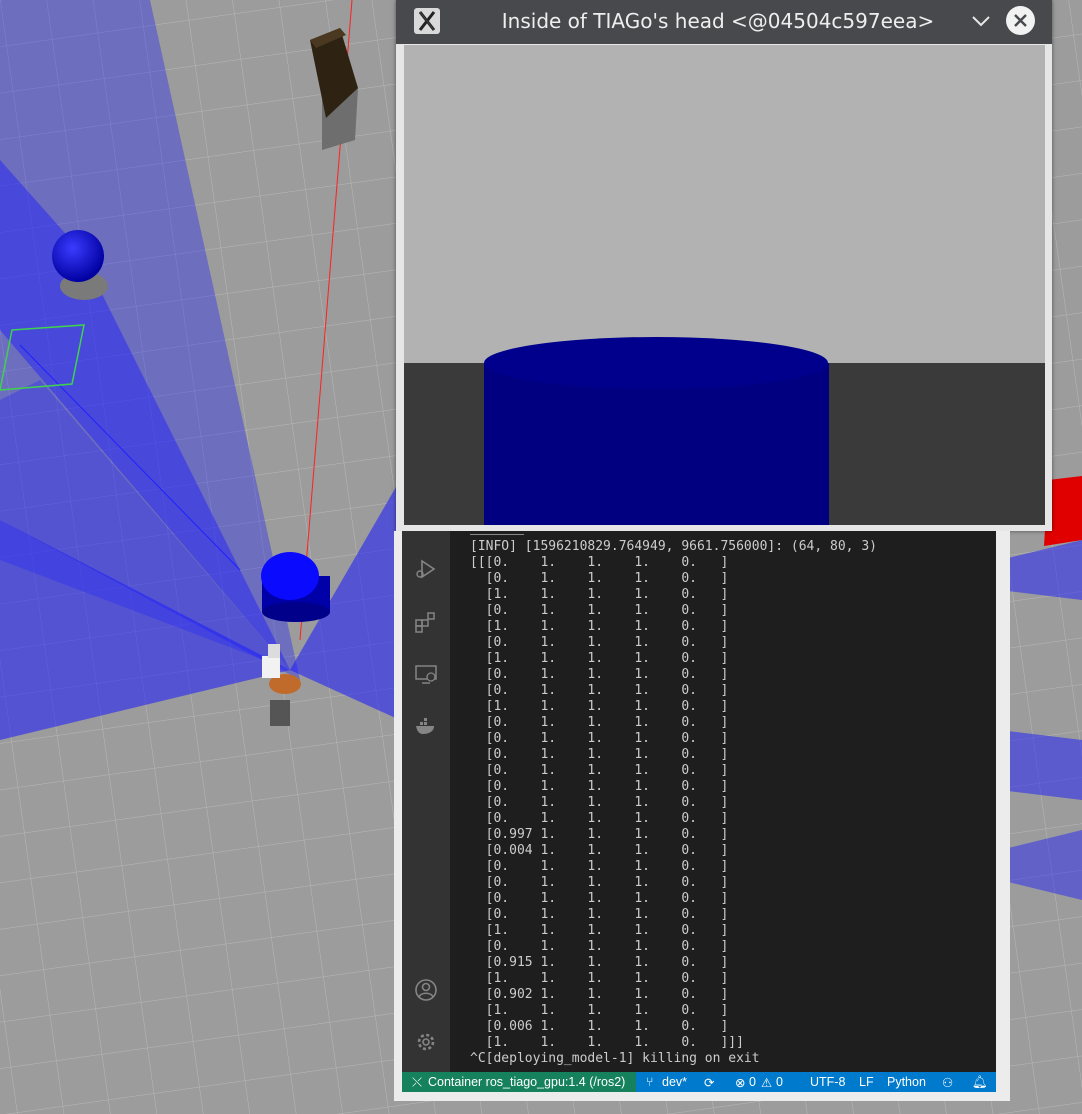 The width and height of the screenshot is (1082, 1114). What do you see at coordinates (607, 1042) in the screenshot?
I see `terminal-line: [1. 1. 1. 1. 0. ]]]` at bounding box center [607, 1042].